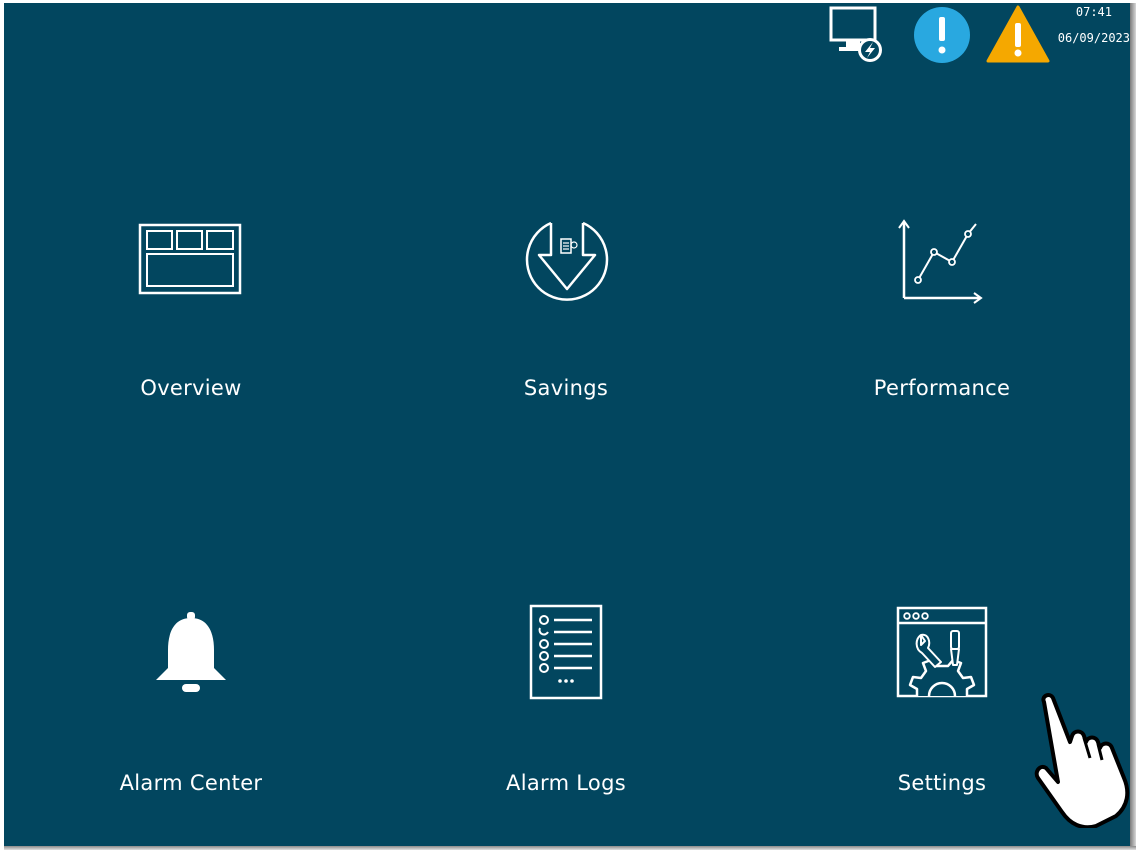  Describe the element at coordinates (191, 388) in the screenshot. I see `tile-label: Overview` at that location.